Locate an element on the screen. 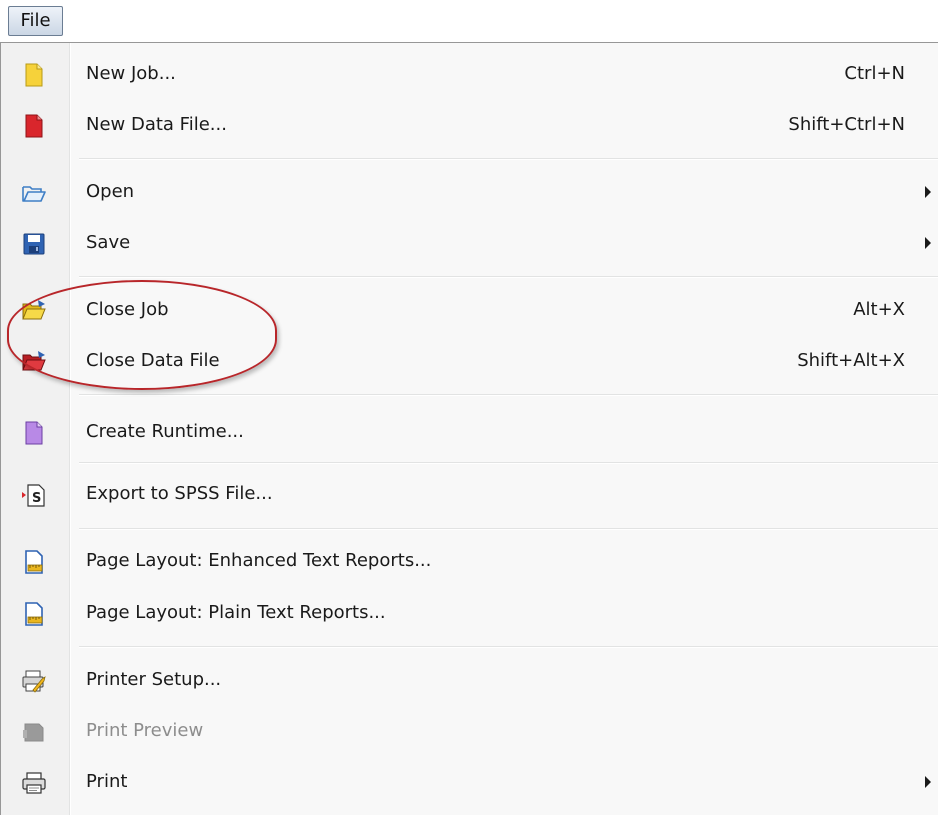 This screenshot has width=938, height=815. menu-item-new-job: New Job... Ctrl+N is located at coordinates (469, 74).